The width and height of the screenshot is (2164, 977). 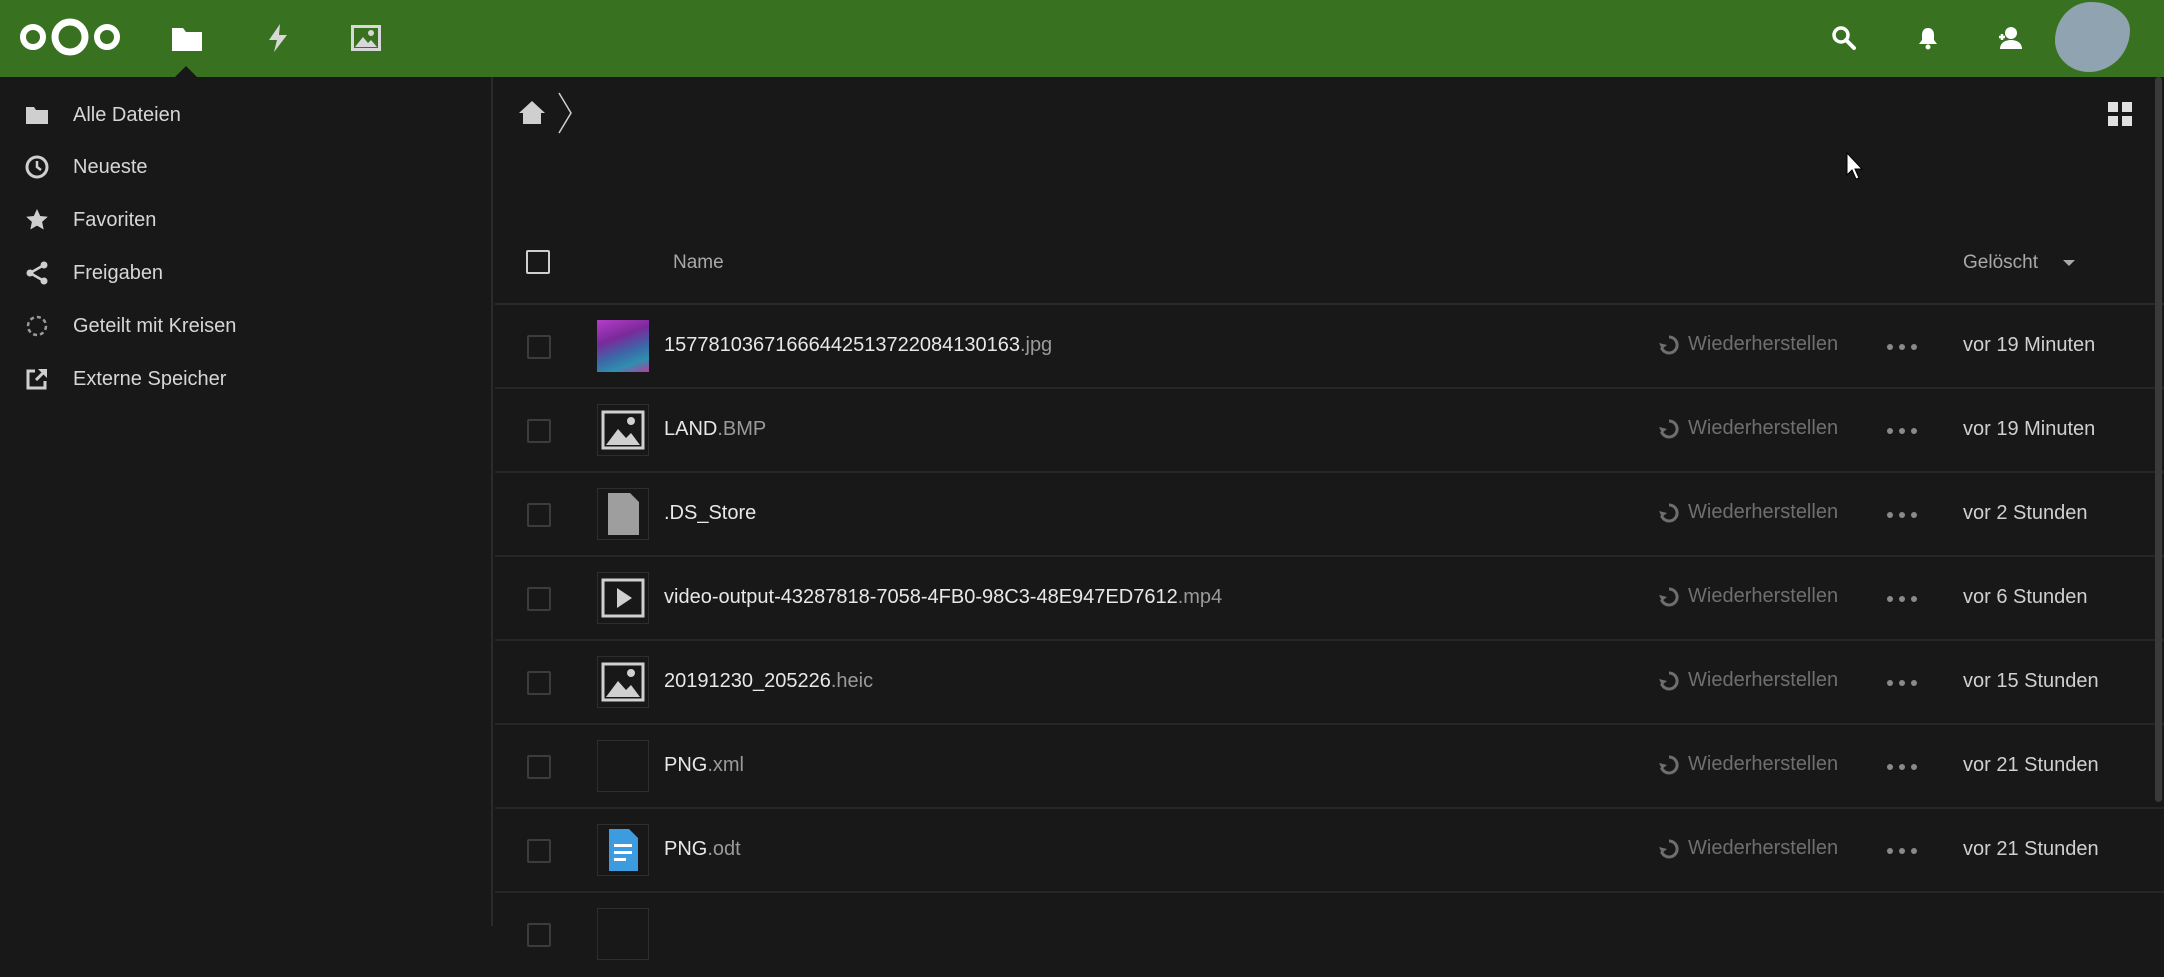 What do you see at coordinates (2025, 597) in the screenshot?
I see `deleted-time: vor 6 Stunden` at bounding box center [2025, 597].